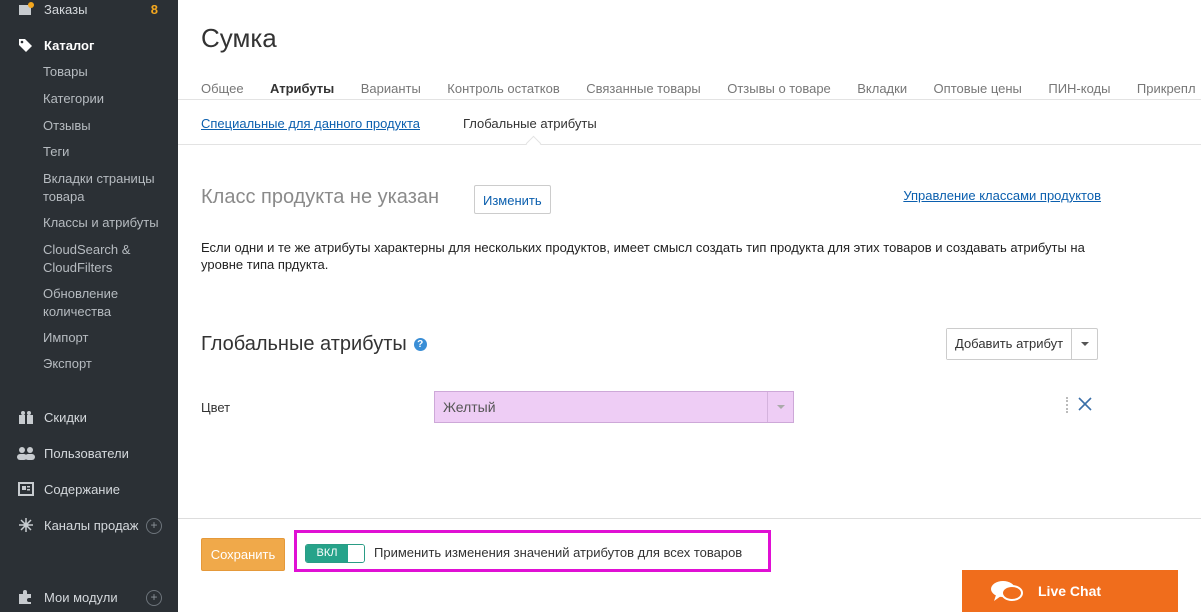 The height and width of the screenshot is (613, 1201). I want to click on tab-tabs: Вкладки, so click(882, 88).